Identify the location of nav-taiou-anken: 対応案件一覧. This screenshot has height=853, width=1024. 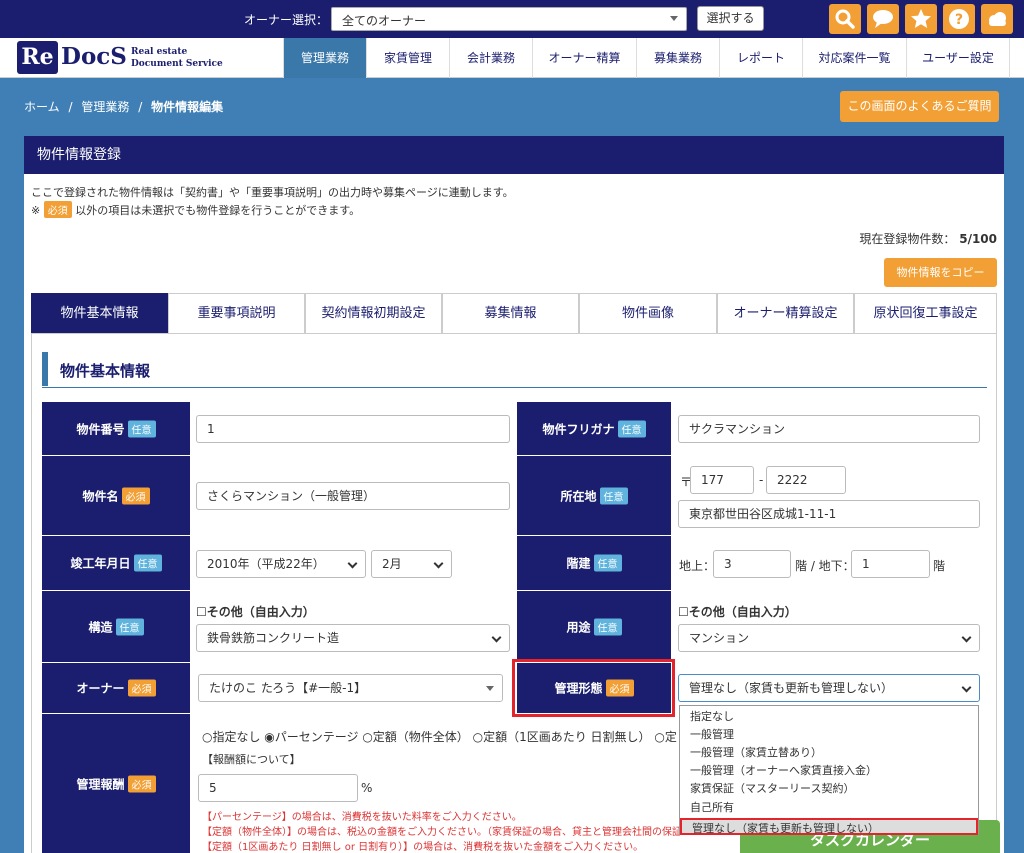
(854, 58).